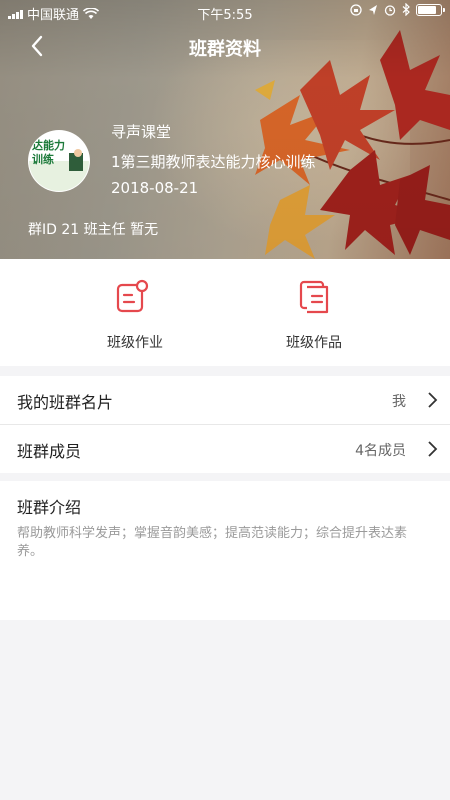  I want to click on nav-bar: 班群资料, so click(225, 46).